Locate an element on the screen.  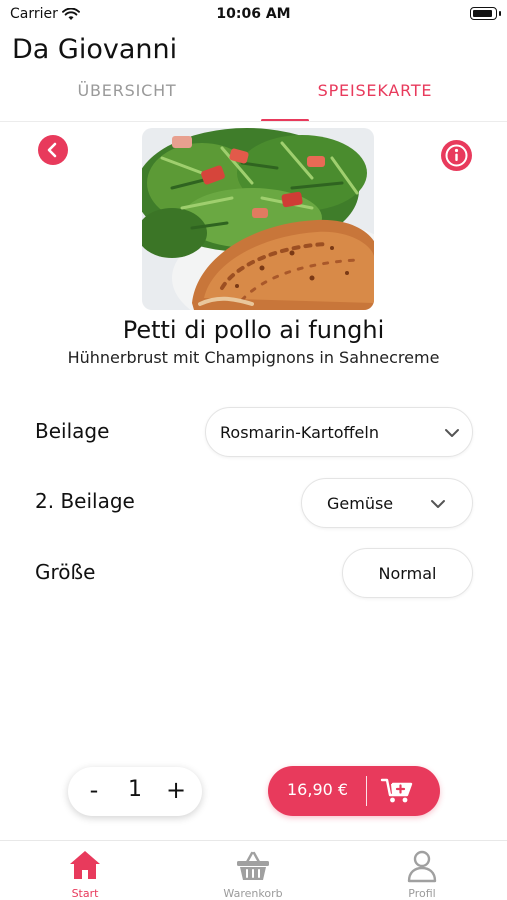
tab-overview: ÜBERSICHT is located at coordinates (127, 99).